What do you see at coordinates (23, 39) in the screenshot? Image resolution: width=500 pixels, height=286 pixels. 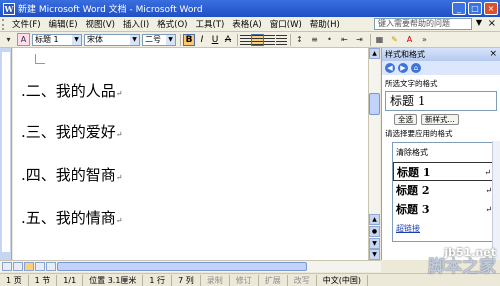 I see `styles-pane-icon: A` at bounding box center [23, 39].